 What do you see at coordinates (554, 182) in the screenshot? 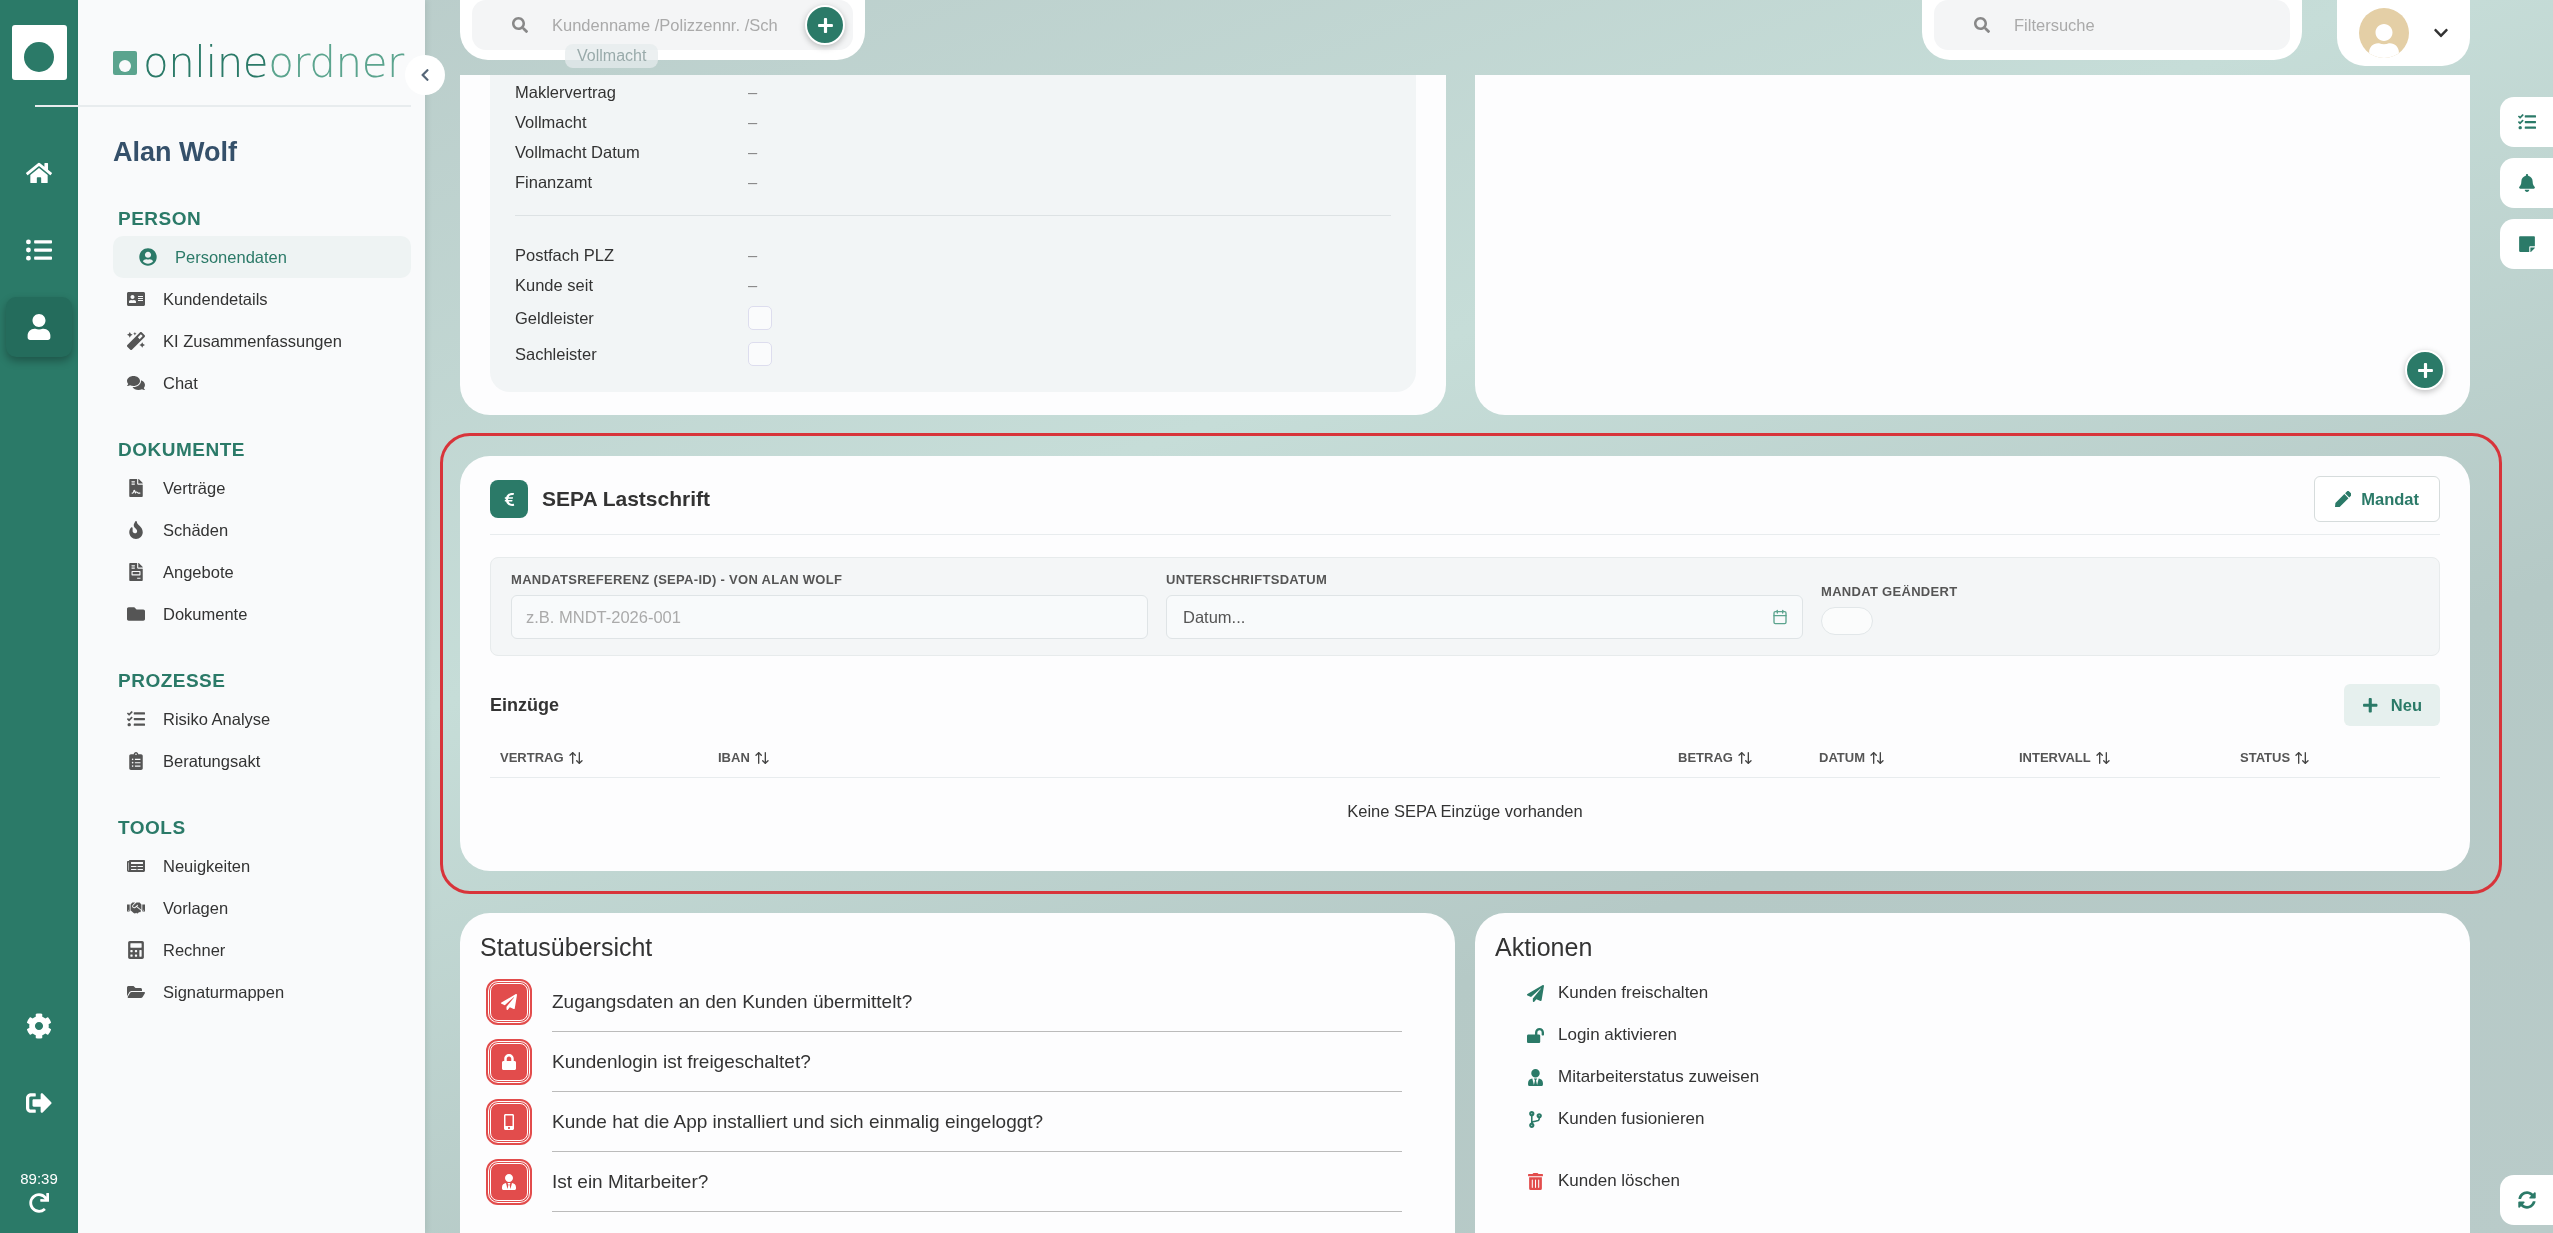
I see `field-label: Finanzamt` at bounding box center [554, 182].